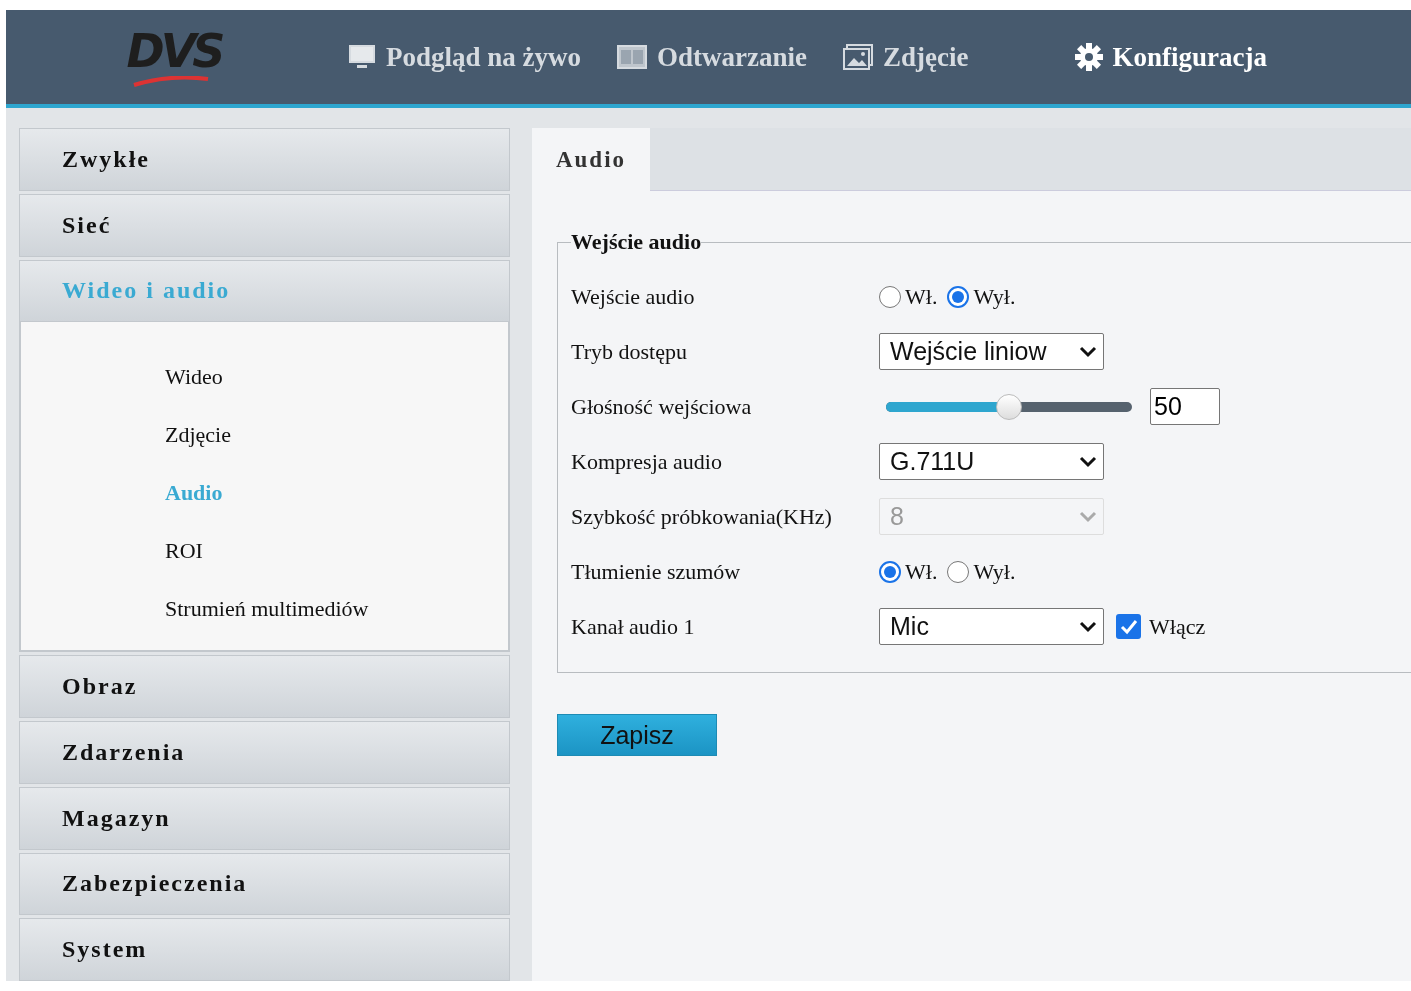 This screenshot has width=1411, height=991. I want to click on sidebar-item: ROI, so click(264, 551).